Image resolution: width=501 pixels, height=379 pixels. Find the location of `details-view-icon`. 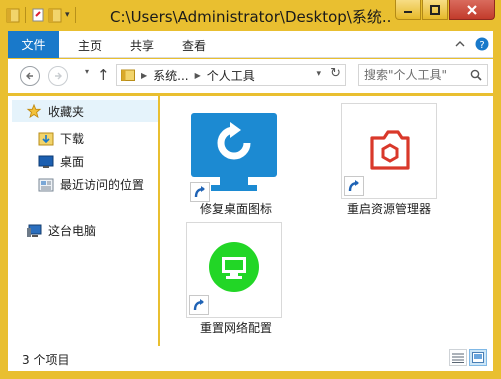

details-view-icon is located at coordinates (458, 358).